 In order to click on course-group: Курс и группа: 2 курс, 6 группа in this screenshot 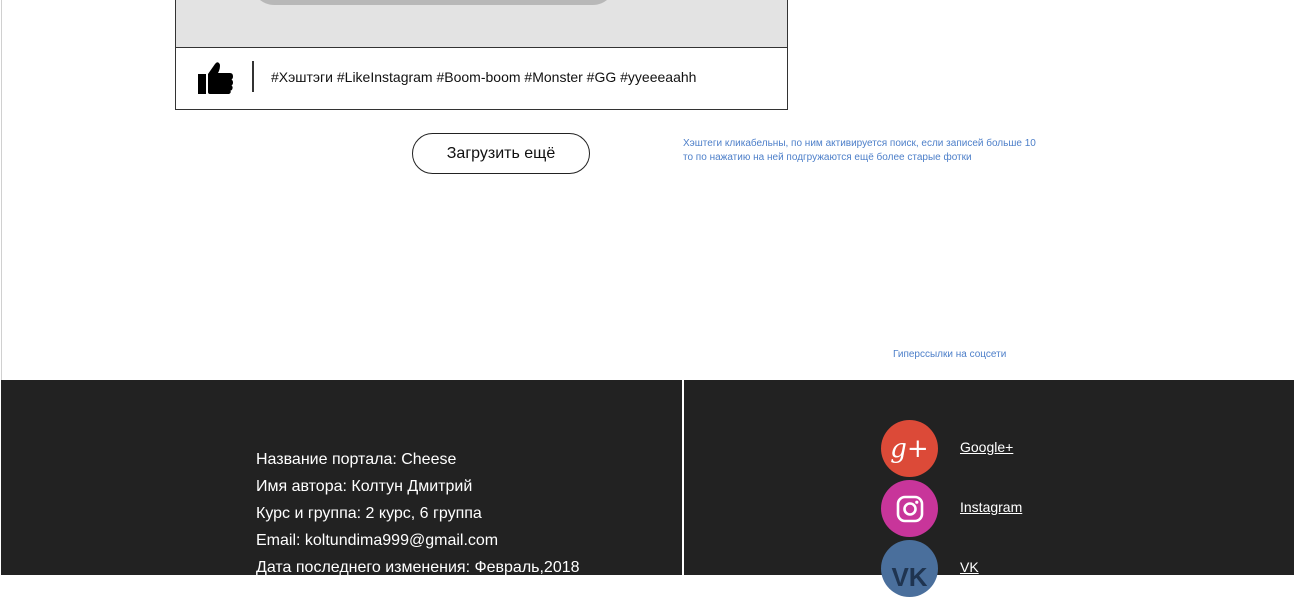, I will do `click(369, 513)`.